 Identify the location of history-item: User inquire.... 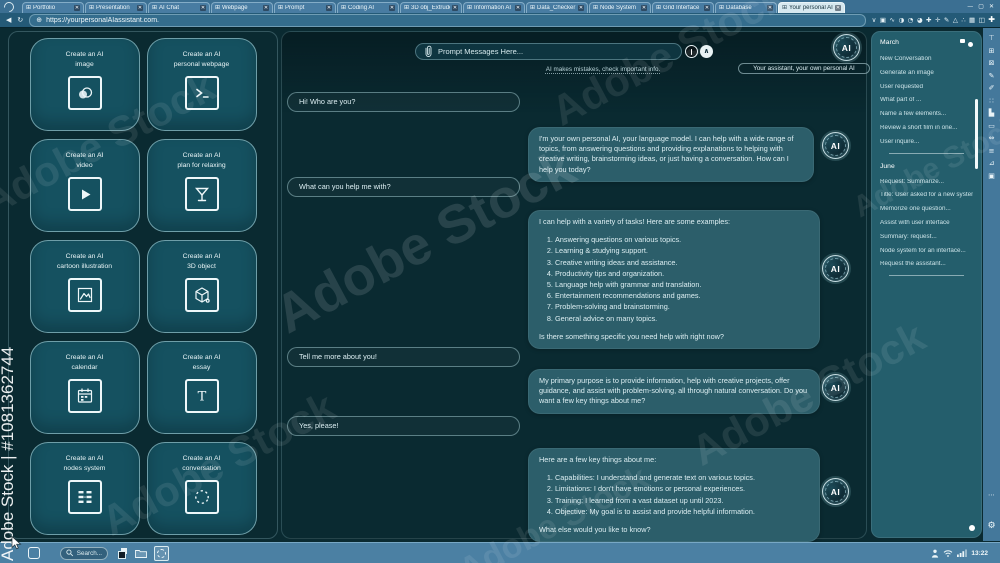
(926, 142).